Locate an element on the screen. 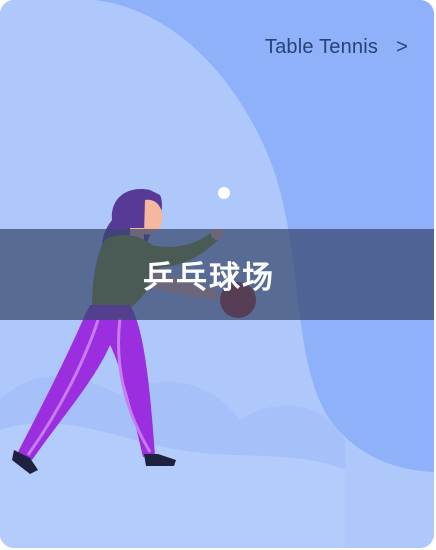 The image size is (436, 550). ball-icon is located at coordinates (224, 193).